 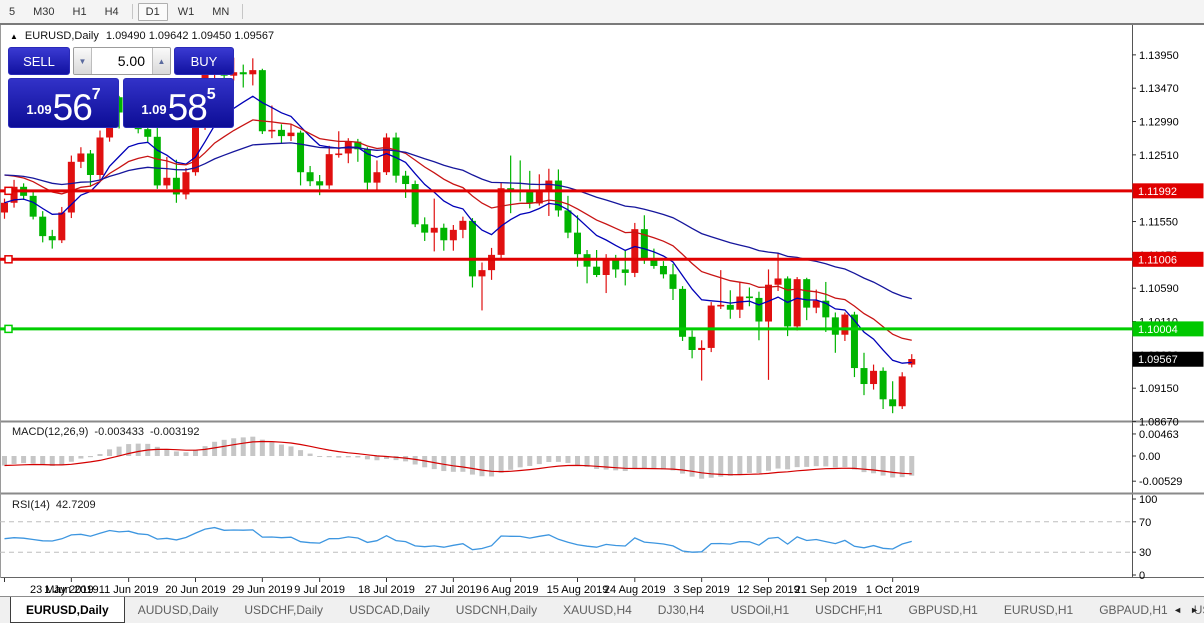 I want to click on sell-button: SELL, so click(x=39, y=61).